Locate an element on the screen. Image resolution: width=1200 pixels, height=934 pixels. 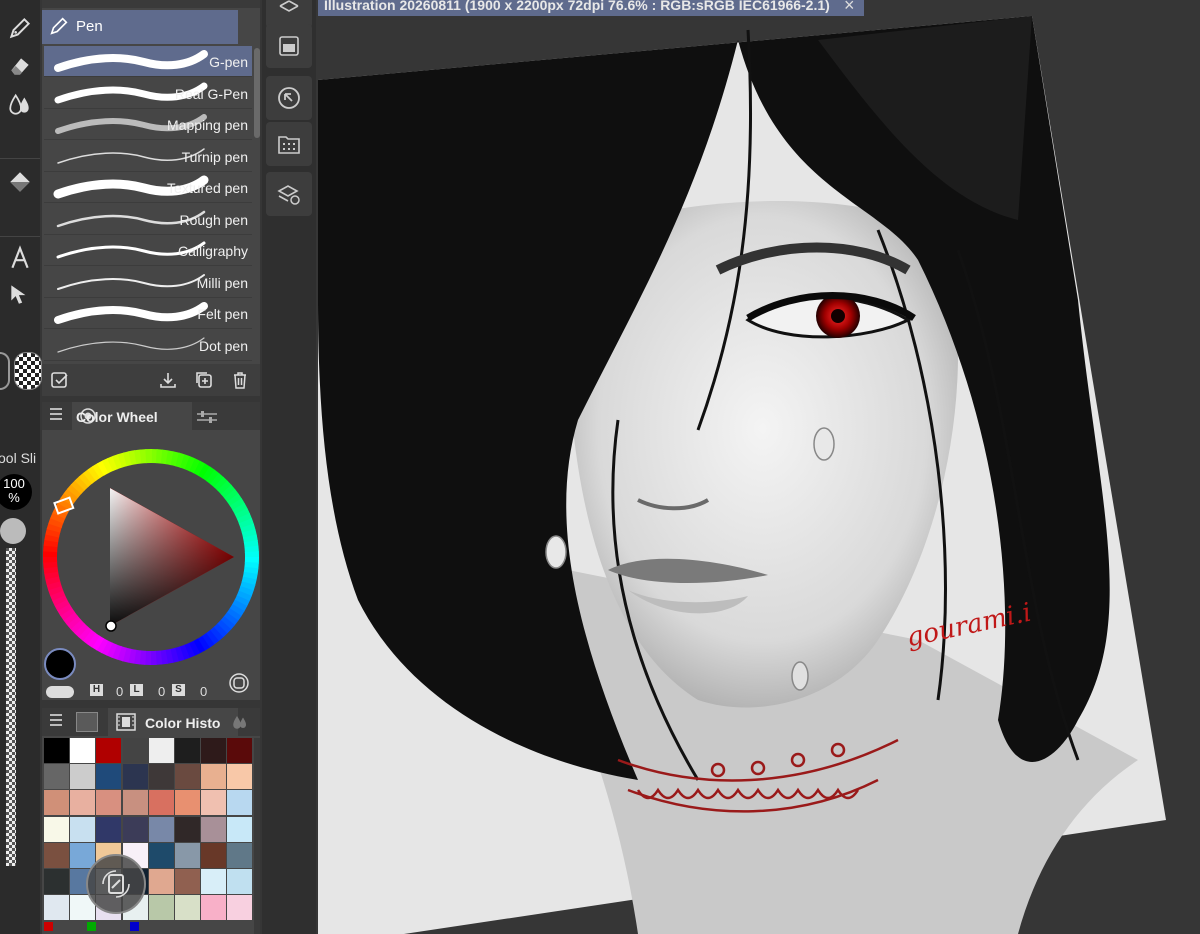
brush-list-scrollbar is located at coordinates (257, 93).